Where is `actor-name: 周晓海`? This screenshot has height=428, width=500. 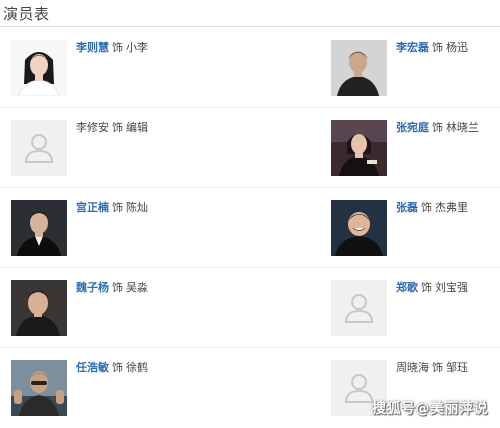 actor-name: 周晓海 is located at coordinates (412, 367).